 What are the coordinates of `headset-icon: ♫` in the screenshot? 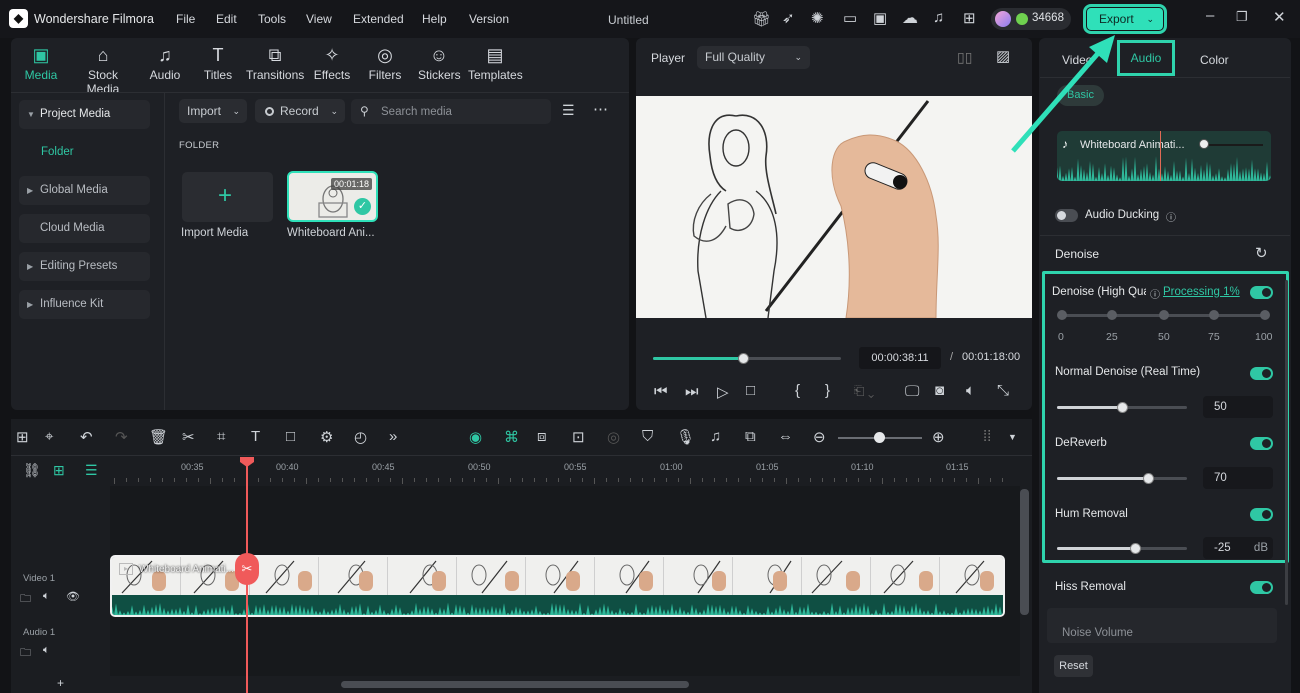 It's located at (938, 17).